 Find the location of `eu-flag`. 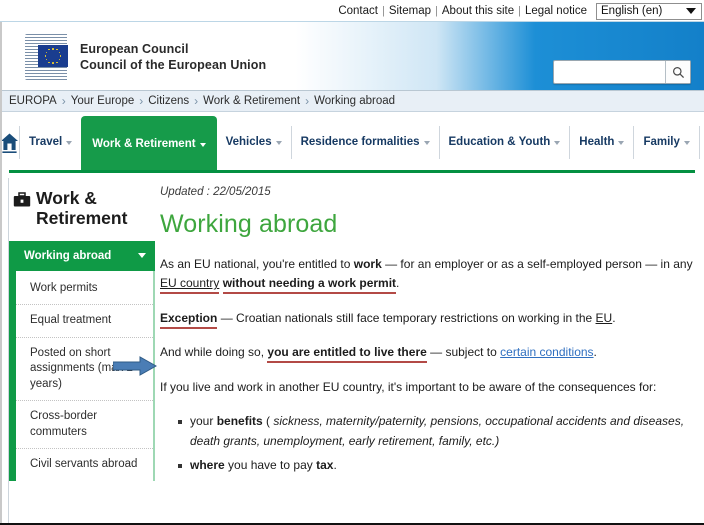

eu-flag is located at coordinates (53, 56).